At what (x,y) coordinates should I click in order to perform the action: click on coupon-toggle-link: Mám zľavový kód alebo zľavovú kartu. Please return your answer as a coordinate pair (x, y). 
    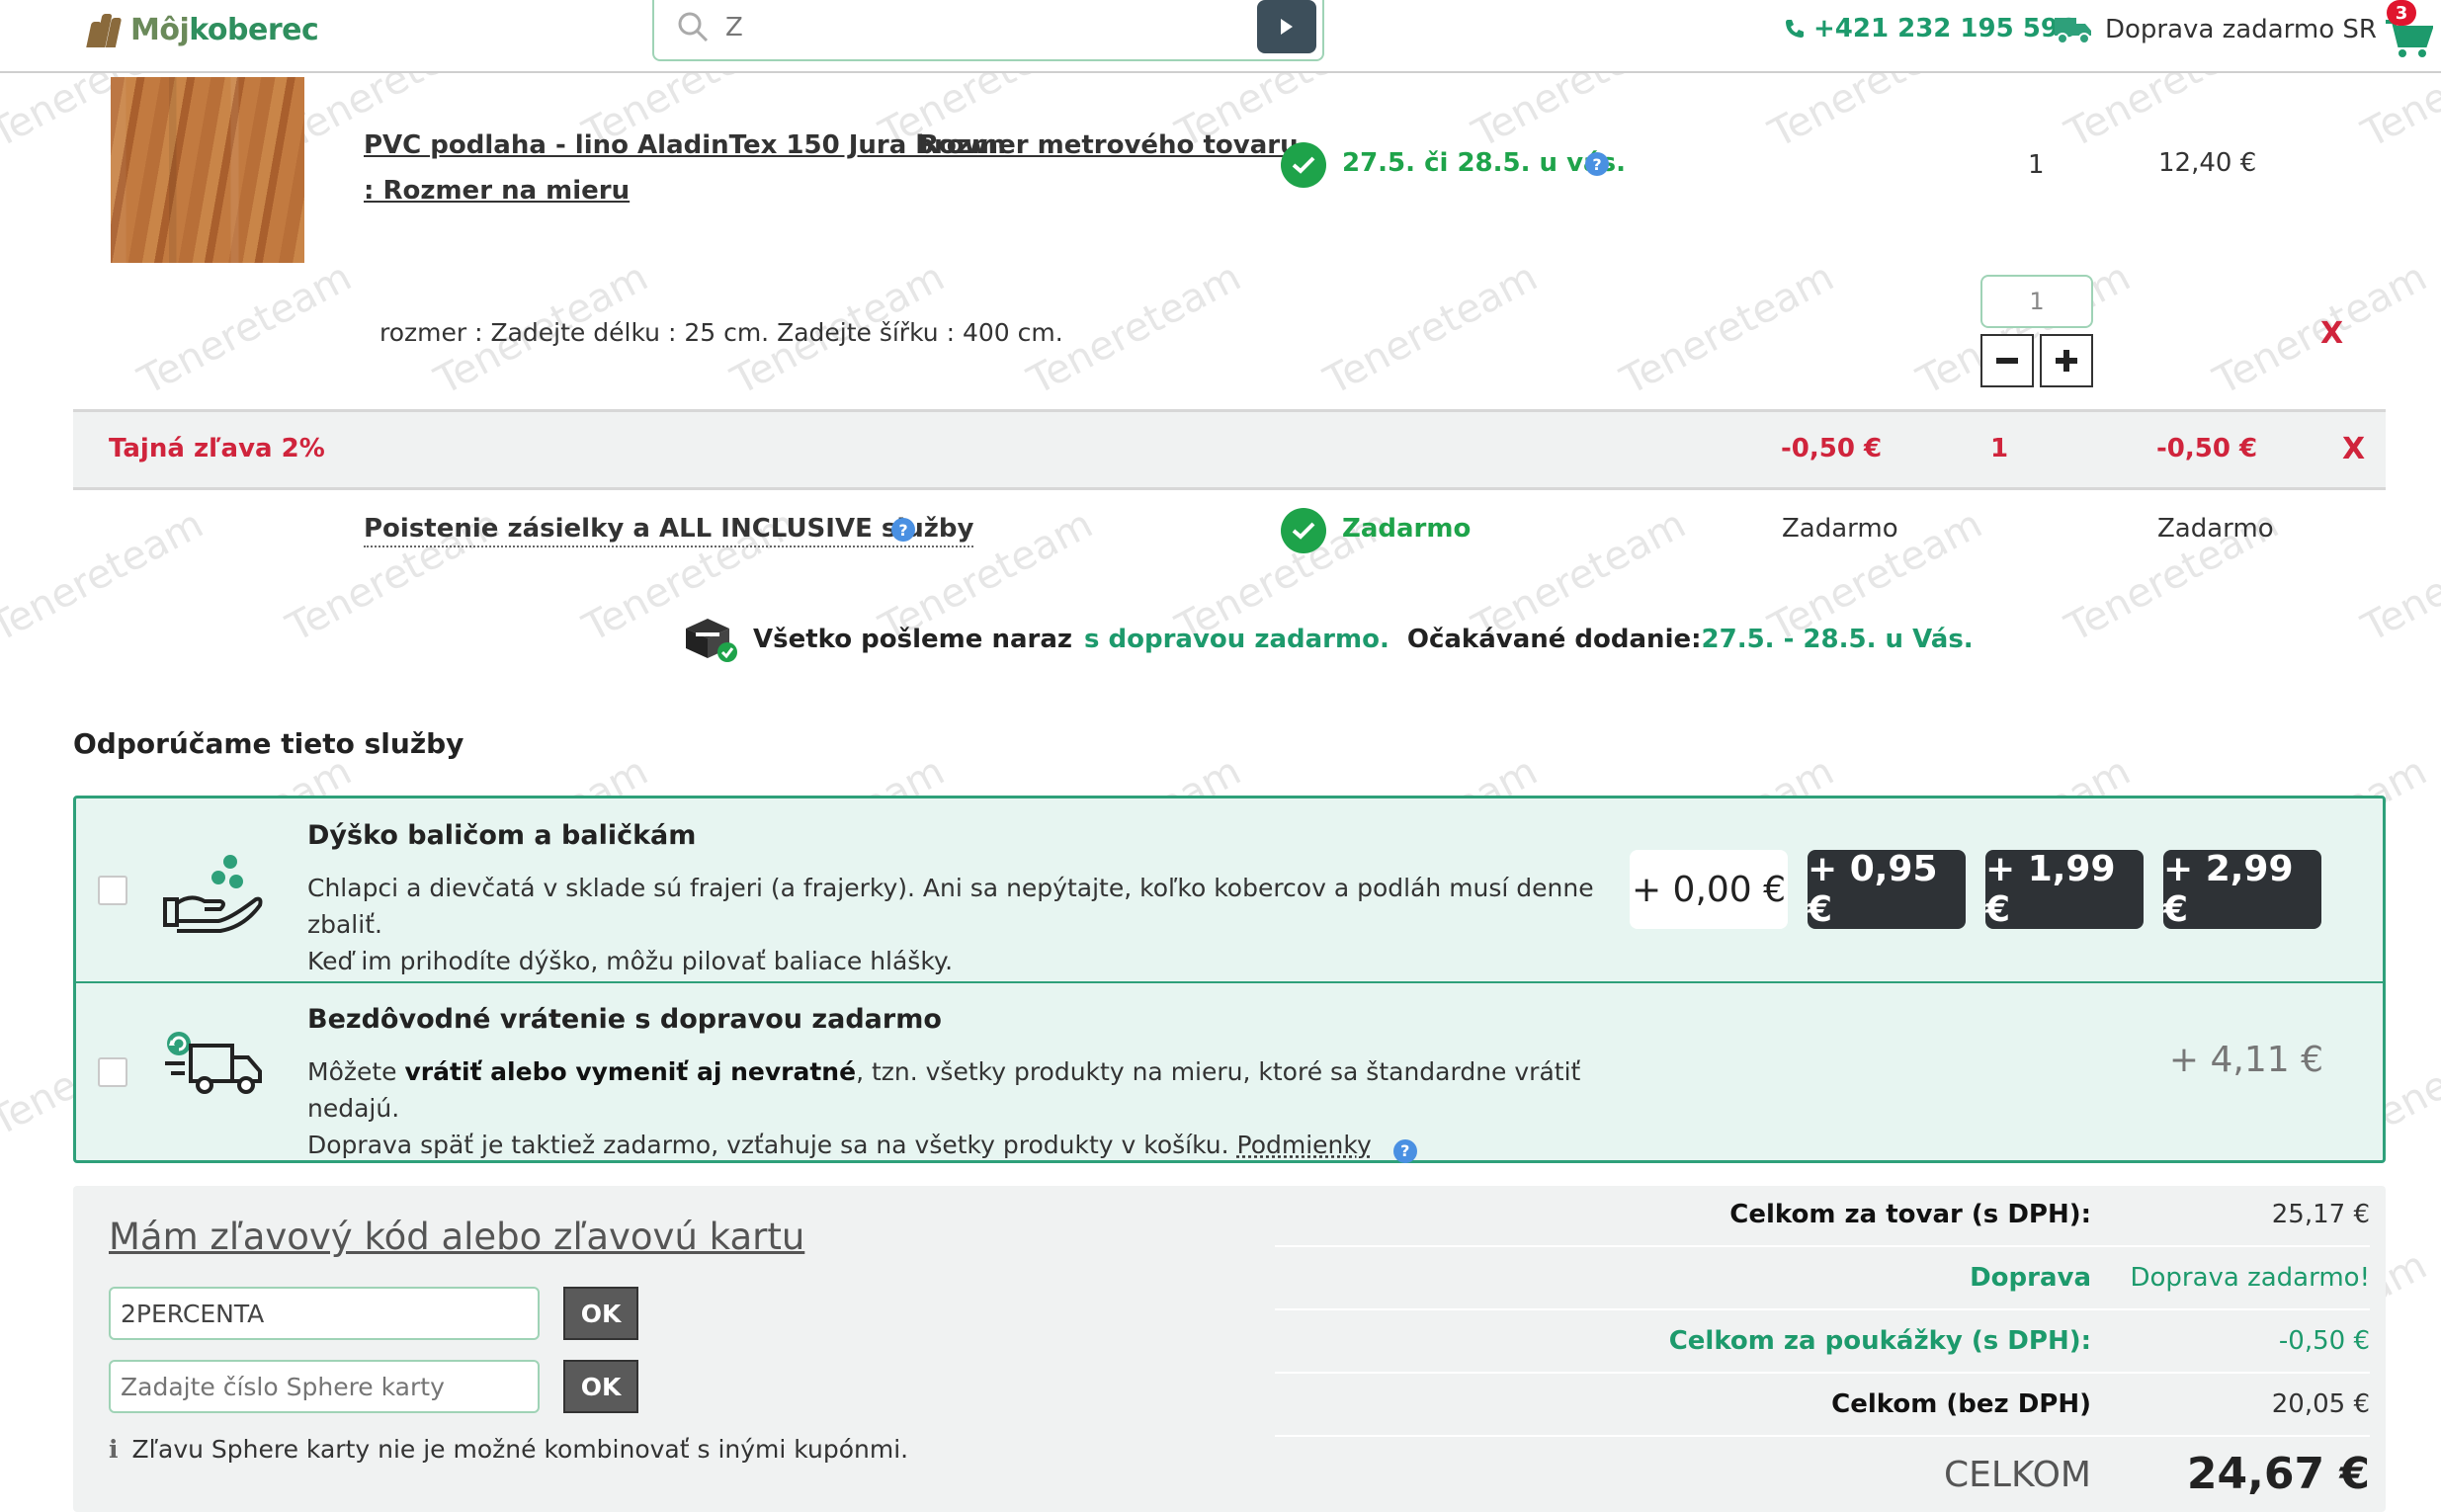
    Looking at the image, I should click on (456, 1237).